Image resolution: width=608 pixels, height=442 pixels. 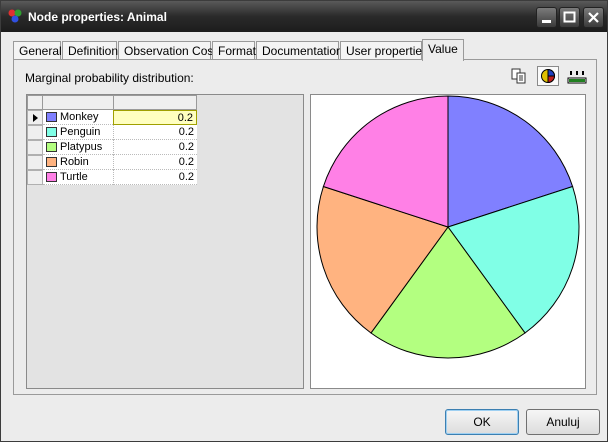 I want to click on tab-value: Value, so click(x=443, y=50).